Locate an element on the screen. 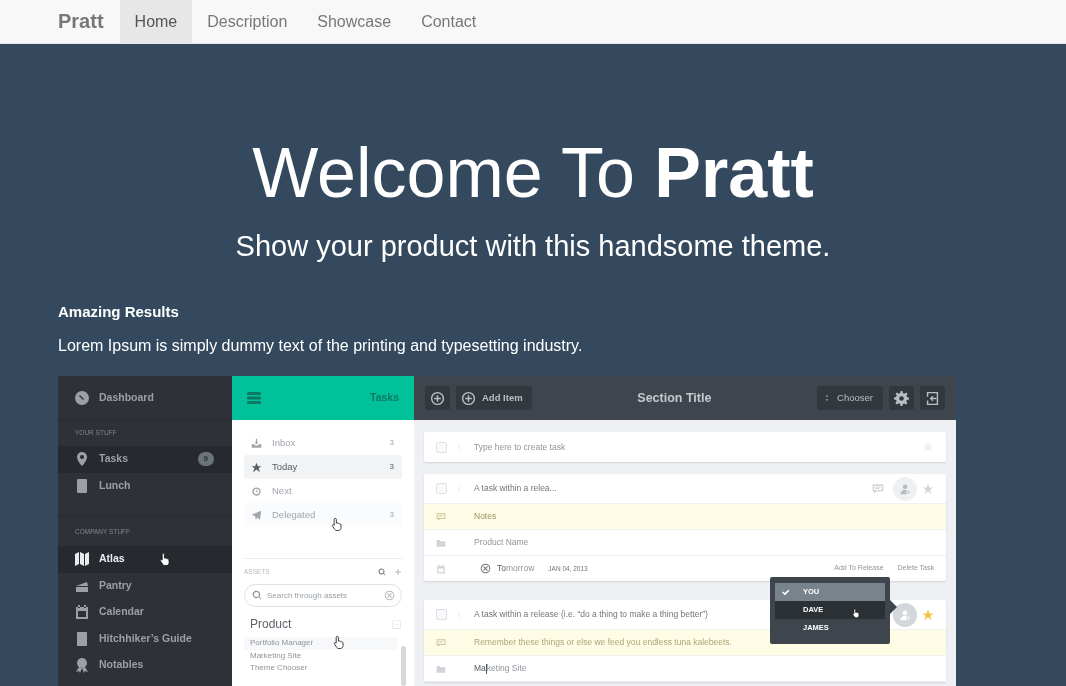 This screenshot has height=686, width=1066. award-icon is located at coordinates (82, 665).